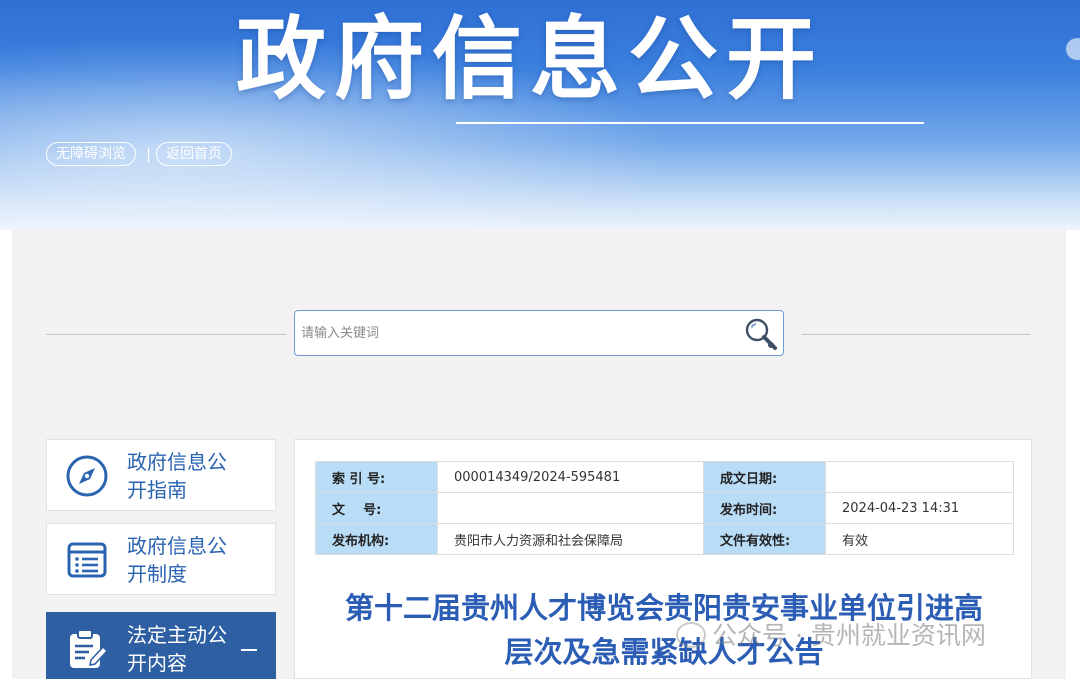  I want to click on clipboard-edit-icon, so click(89, 648).